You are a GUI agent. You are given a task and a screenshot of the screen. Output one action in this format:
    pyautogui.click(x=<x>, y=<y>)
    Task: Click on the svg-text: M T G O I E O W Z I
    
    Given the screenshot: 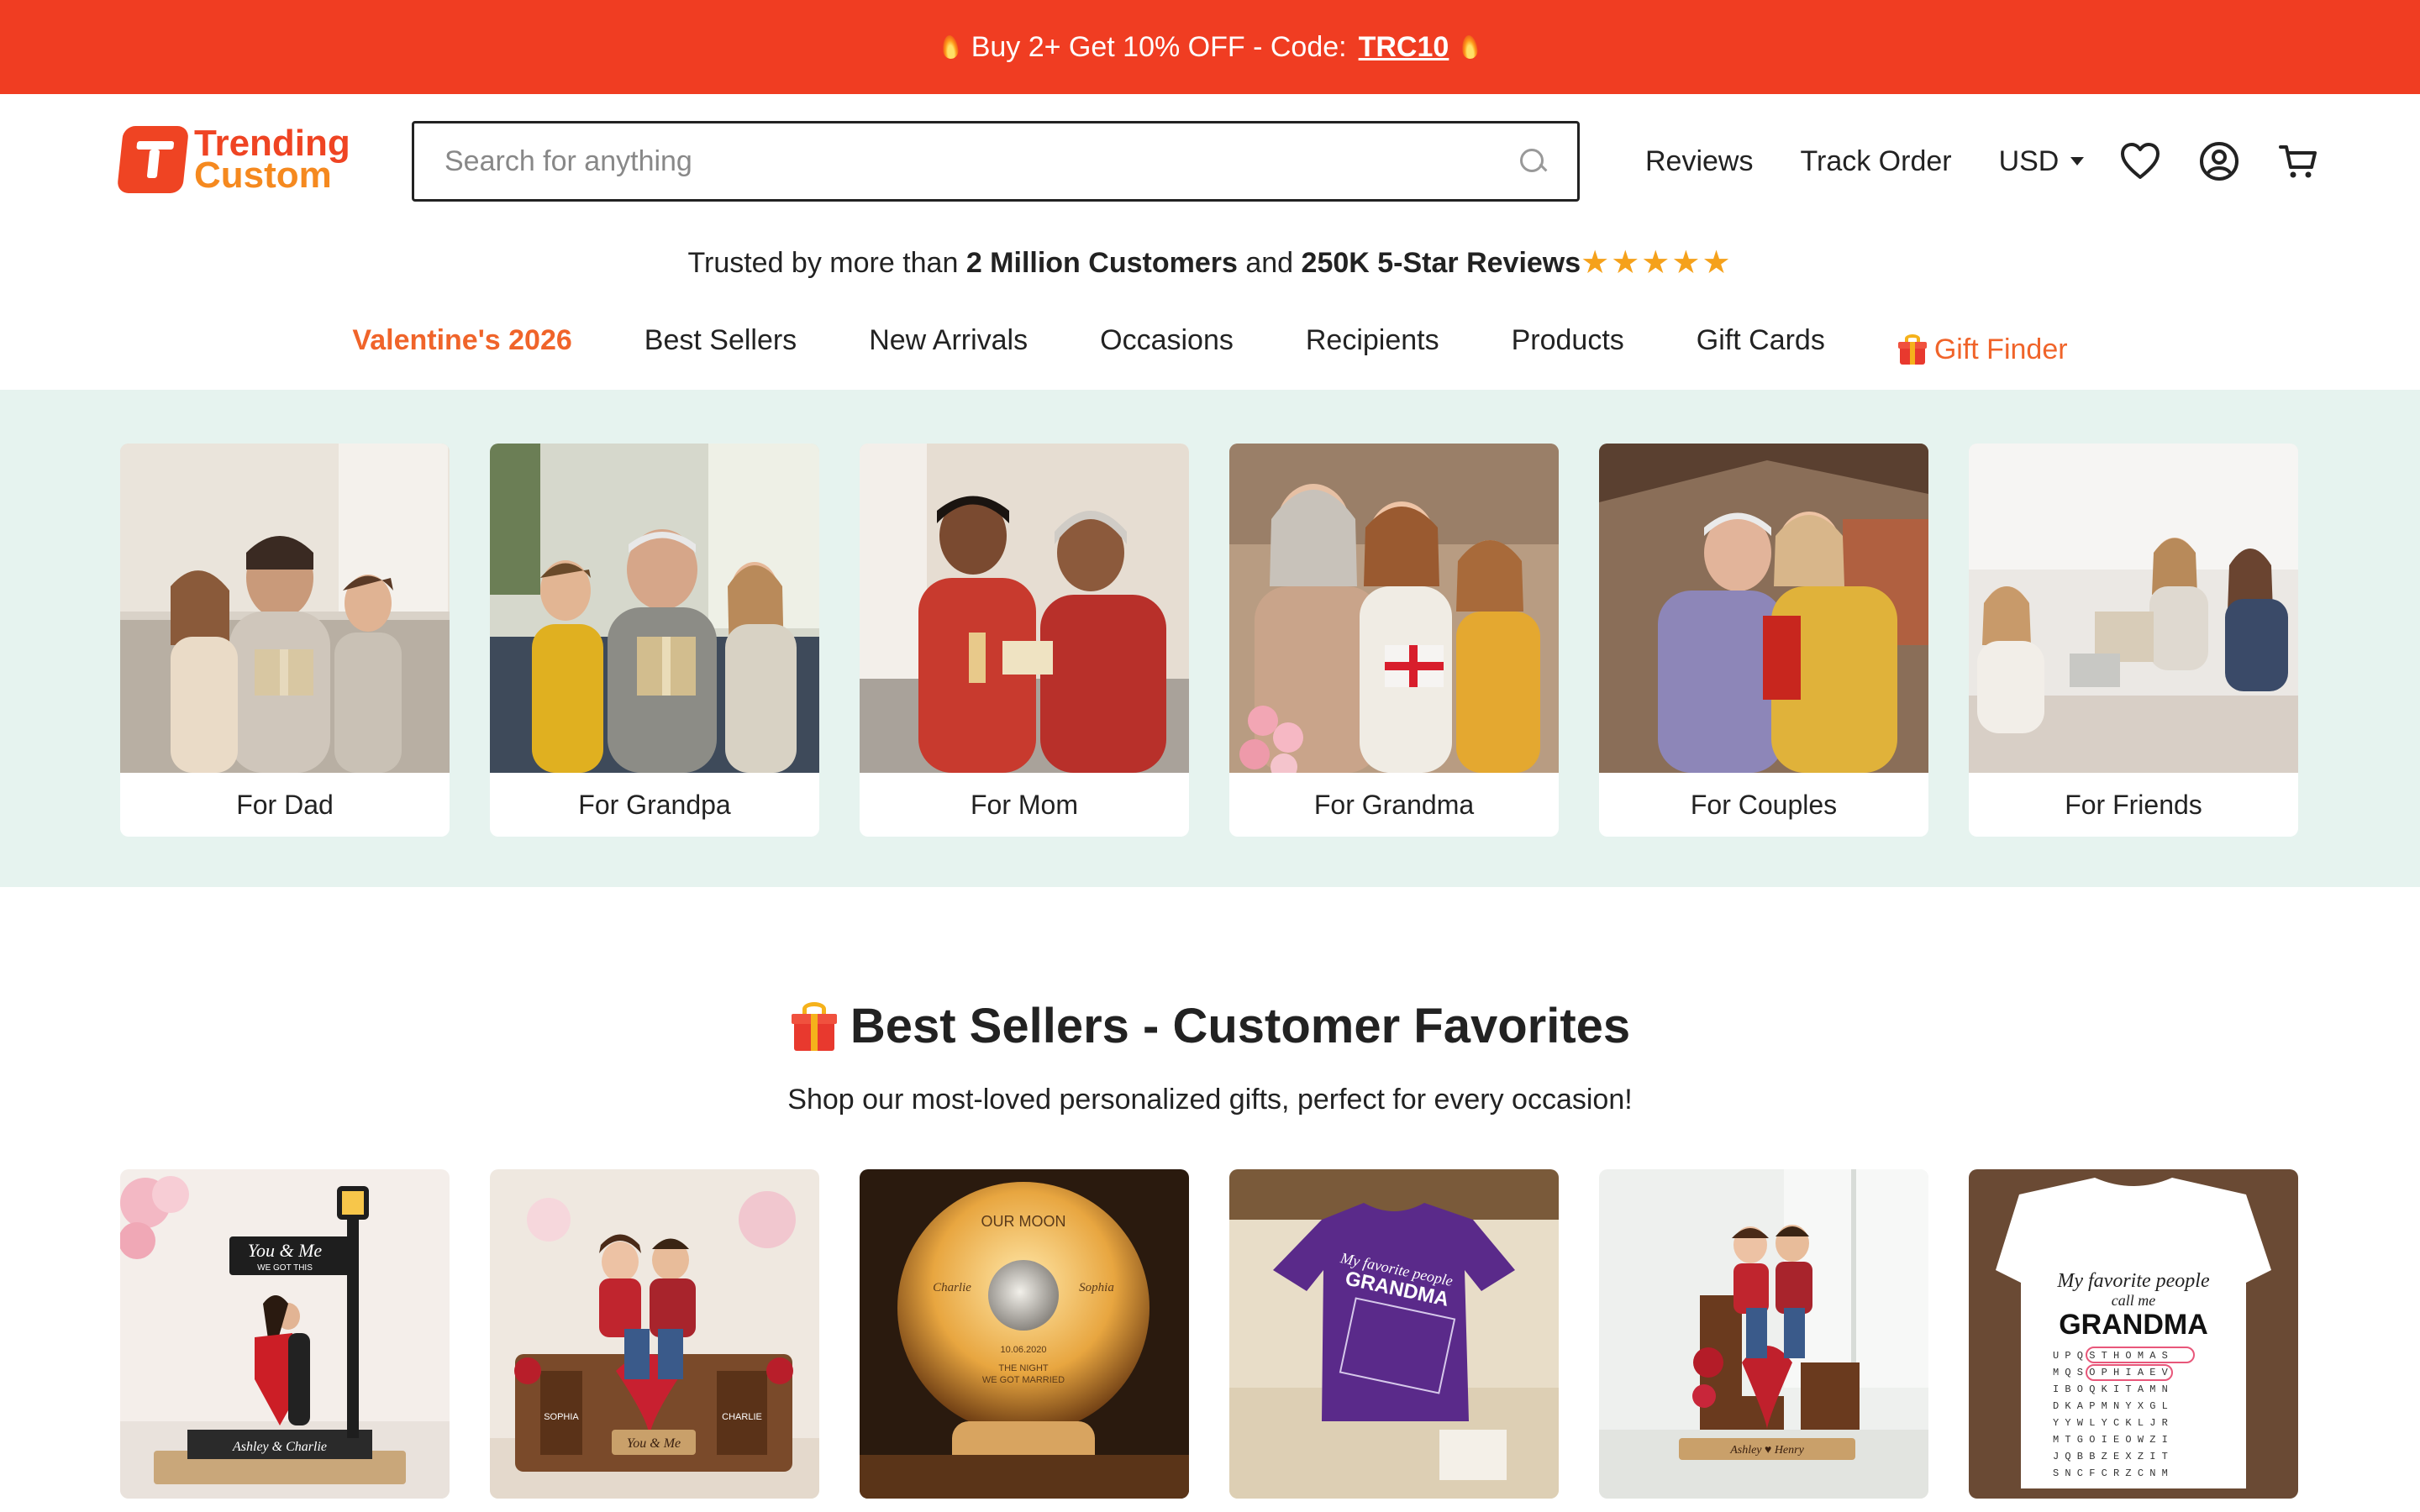 What is the action you would take?
    pyautogui.click(x=2110, y=1440)
    